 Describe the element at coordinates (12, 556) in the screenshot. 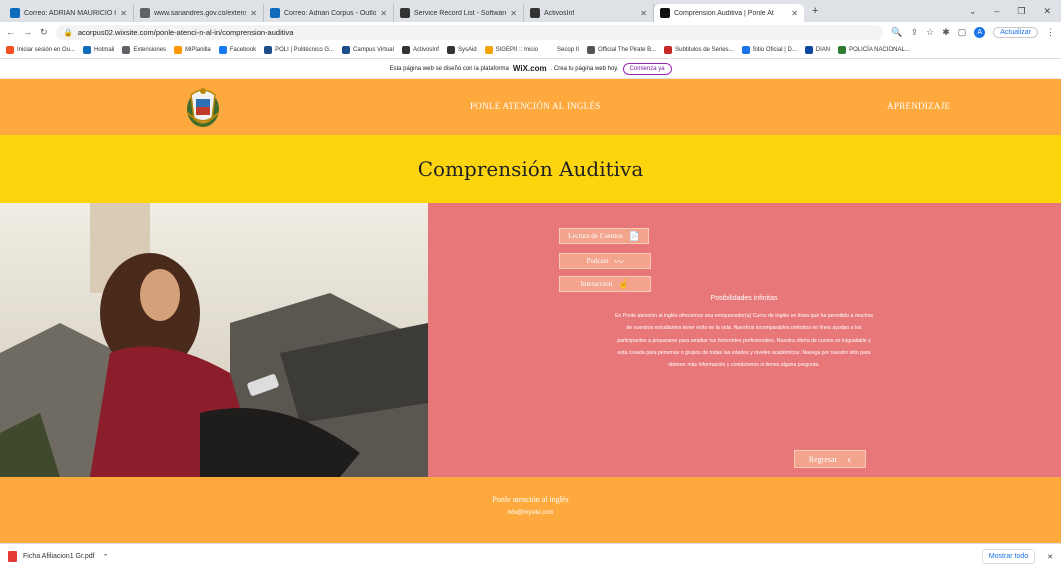

I see `pdf-file-icon` at that location.